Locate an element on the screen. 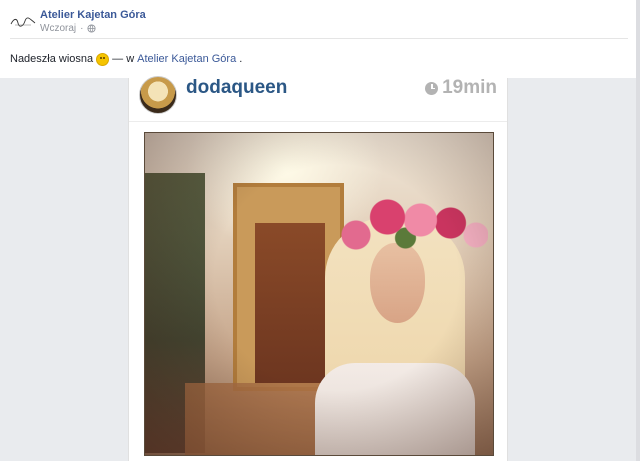 The width and height of the screenshot is (640, 461). status-text: Nadeszła wiosna is located at coordinates (52, 58).